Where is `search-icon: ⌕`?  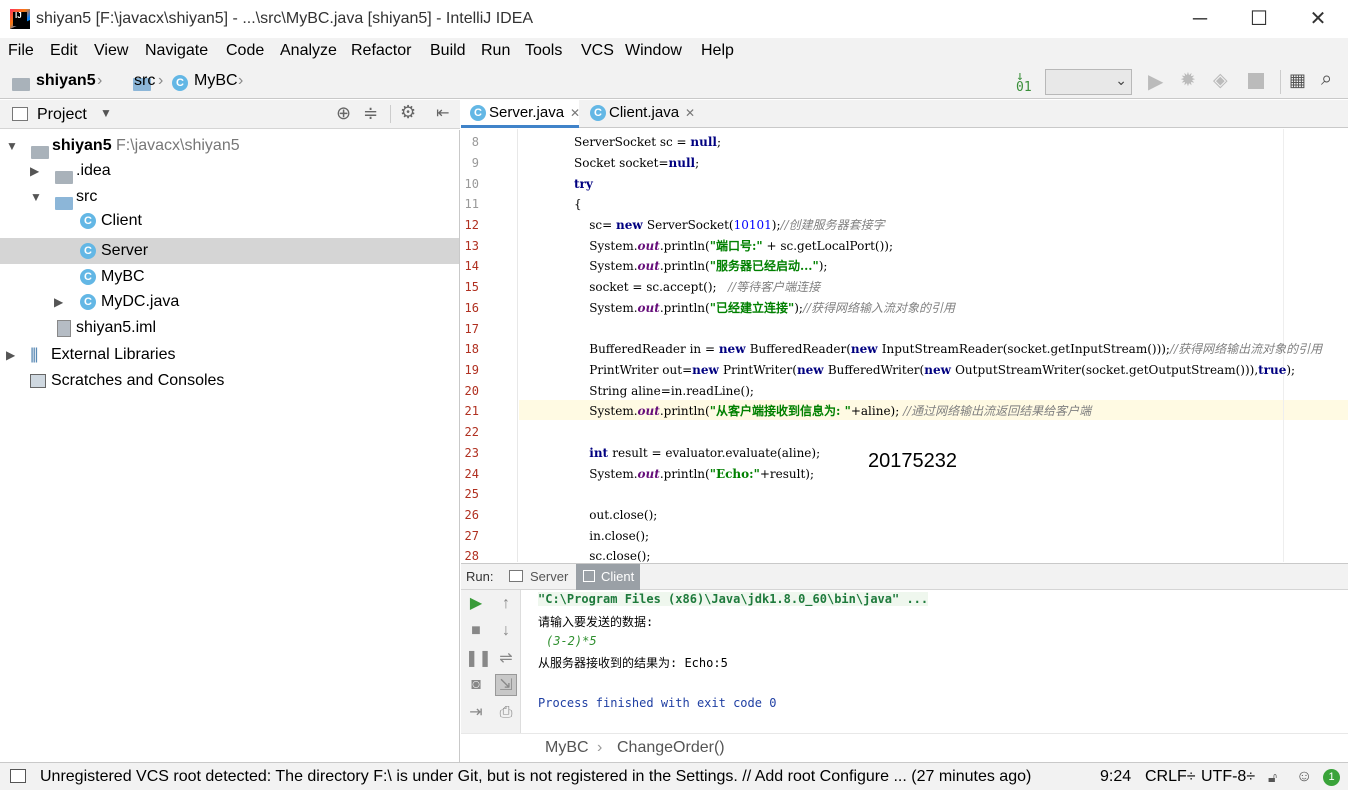 search-icon: ⌕ is located at coordinates (1326, 79).